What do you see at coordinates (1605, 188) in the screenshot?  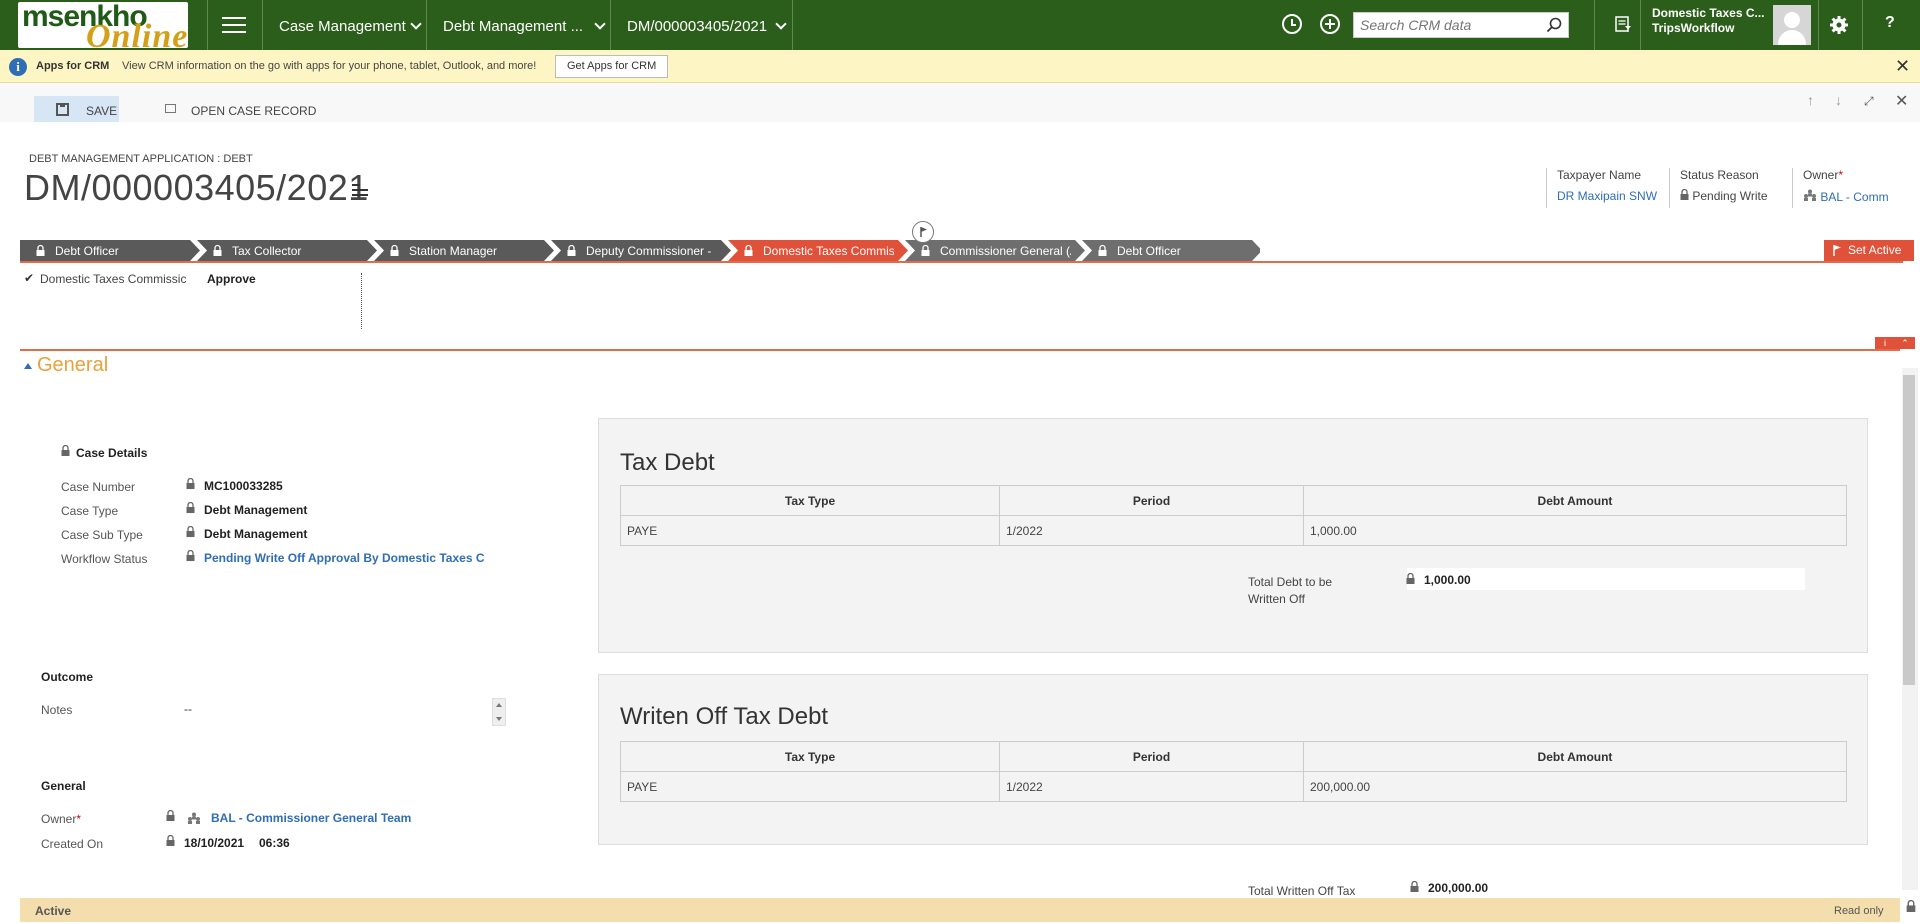 I see `header-field-taxpayer-name: Taxpayer Name DR Maxipain SNW` at bounding box center [1605, 188].